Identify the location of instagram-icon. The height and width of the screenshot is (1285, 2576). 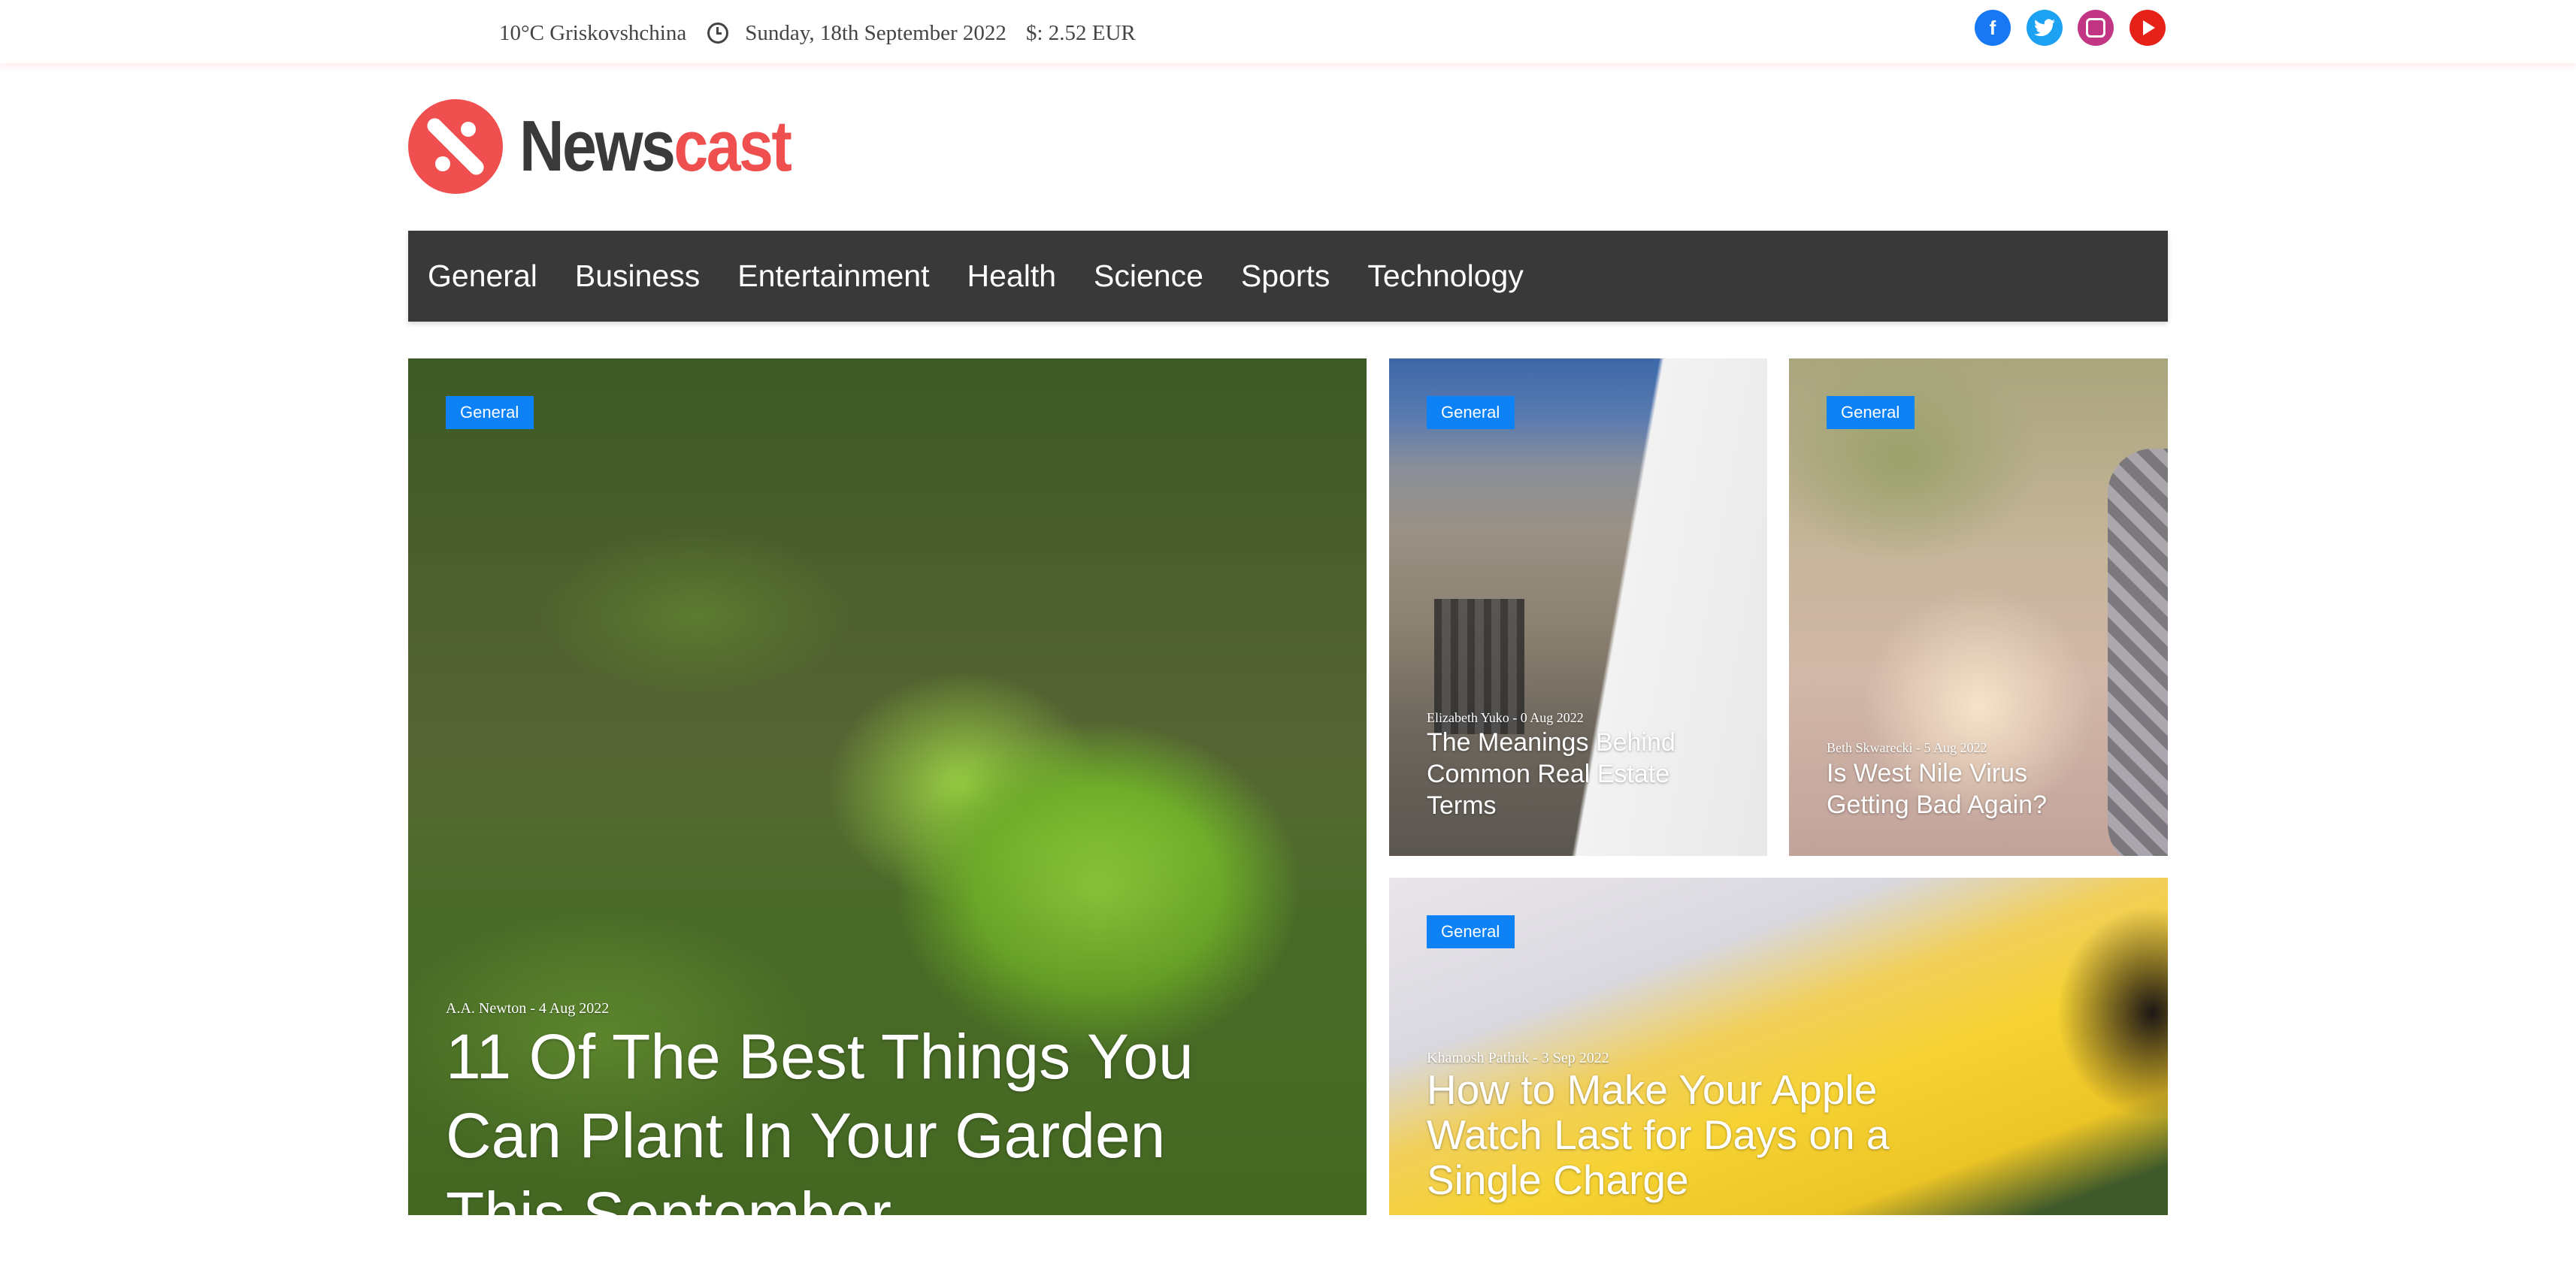
(2096, 28).